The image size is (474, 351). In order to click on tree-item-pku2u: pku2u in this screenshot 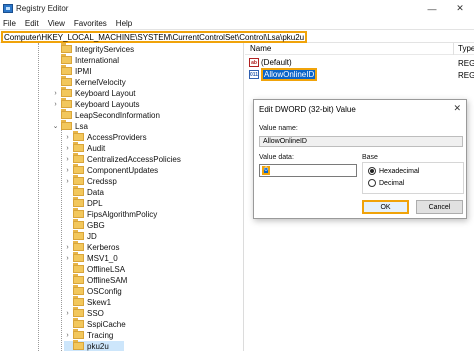, I will do `click(94, 345)`.